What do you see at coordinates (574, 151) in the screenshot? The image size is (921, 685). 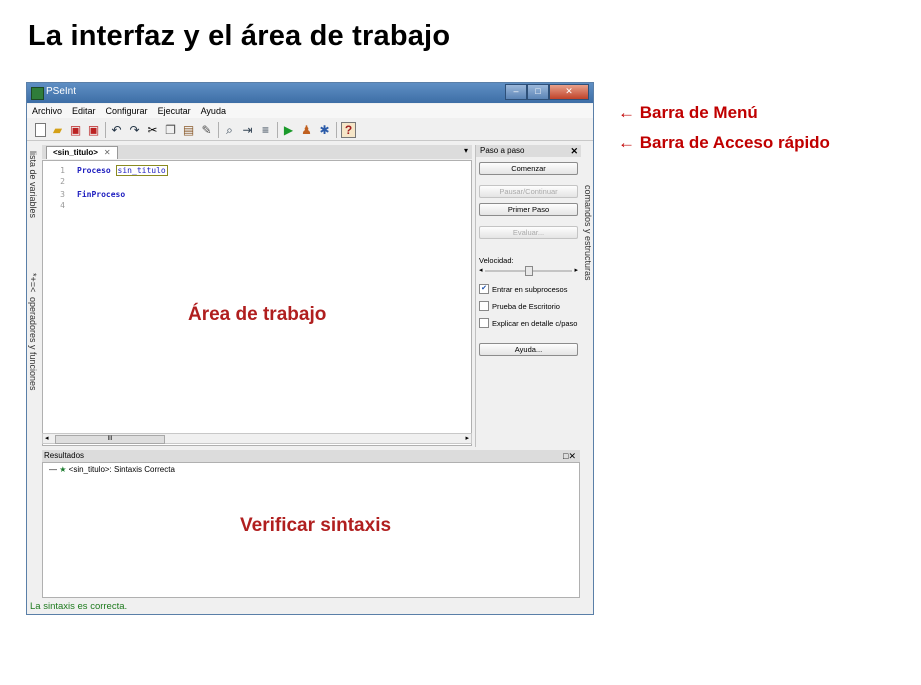 I see `panel-close-icon: ✕` at bounding box center [574, 151].